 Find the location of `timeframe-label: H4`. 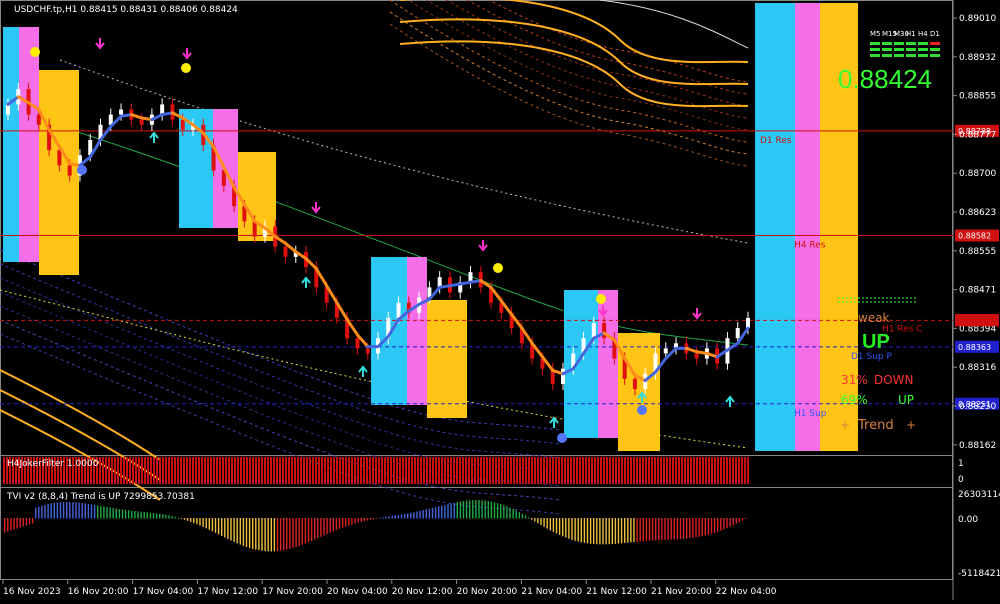

timeframe-label: H4 is located at coordinates (923, 34).